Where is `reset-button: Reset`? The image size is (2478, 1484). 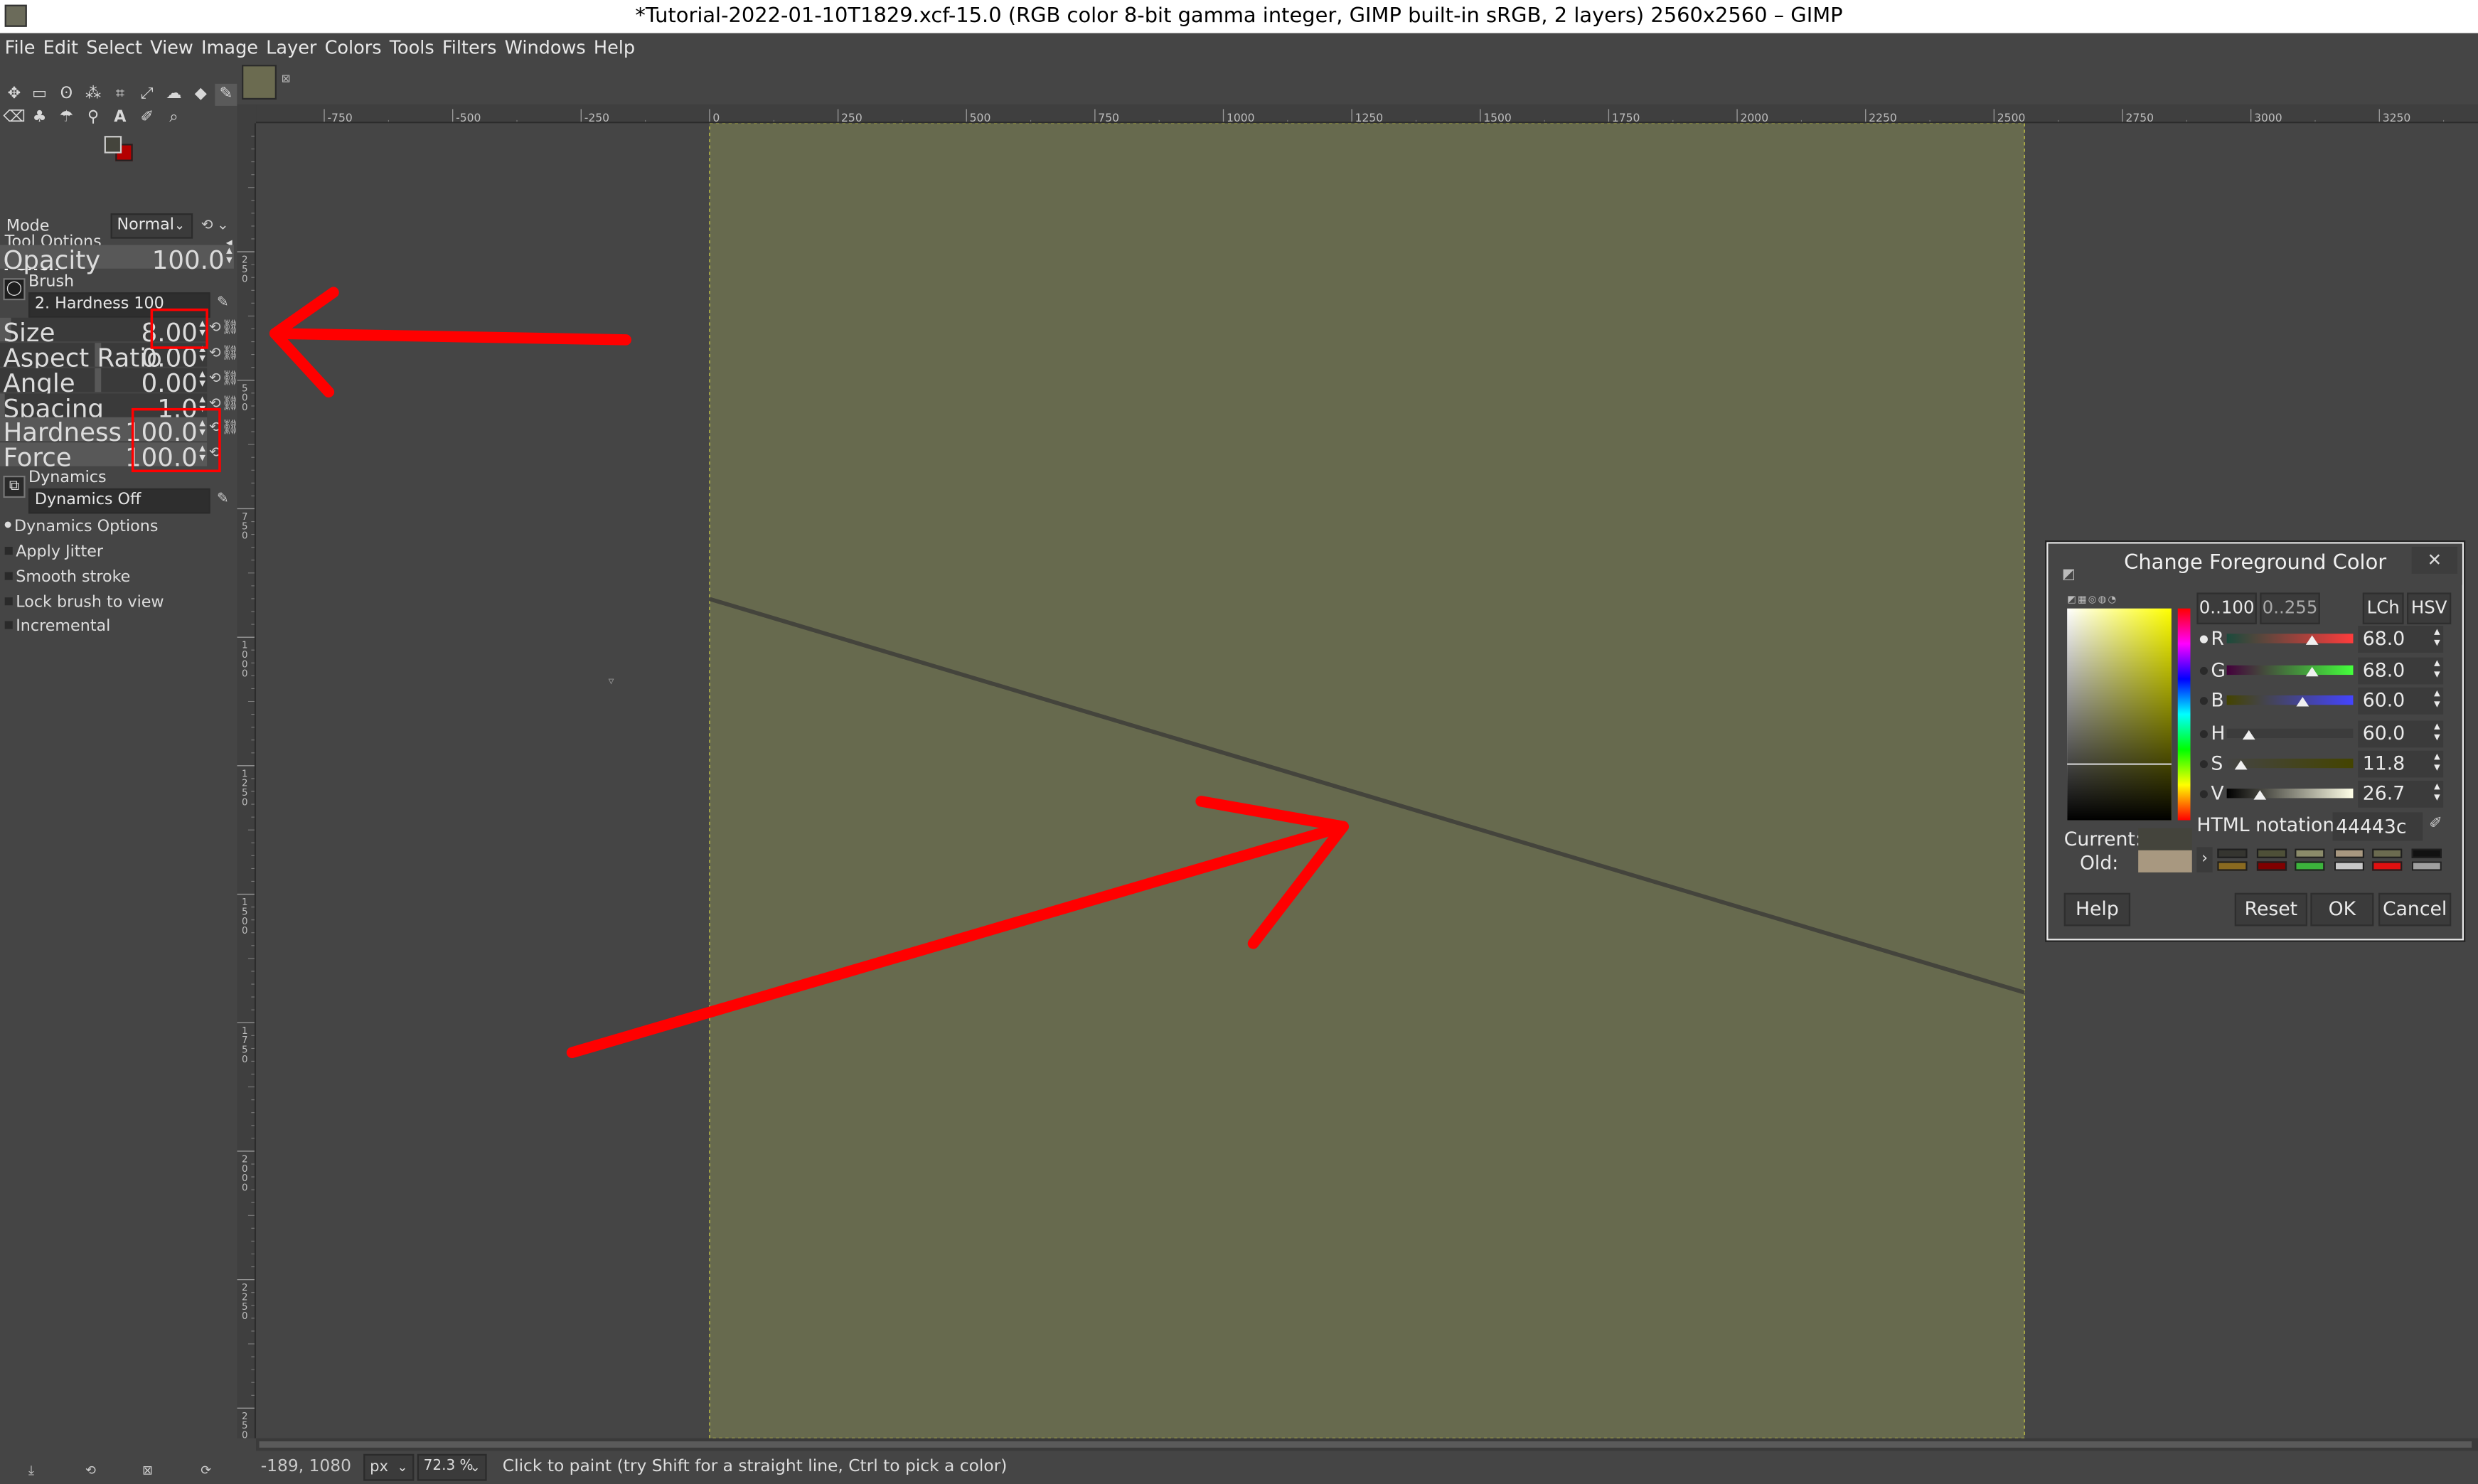
reset-button: Reset is located at coordinates (2270, 910).